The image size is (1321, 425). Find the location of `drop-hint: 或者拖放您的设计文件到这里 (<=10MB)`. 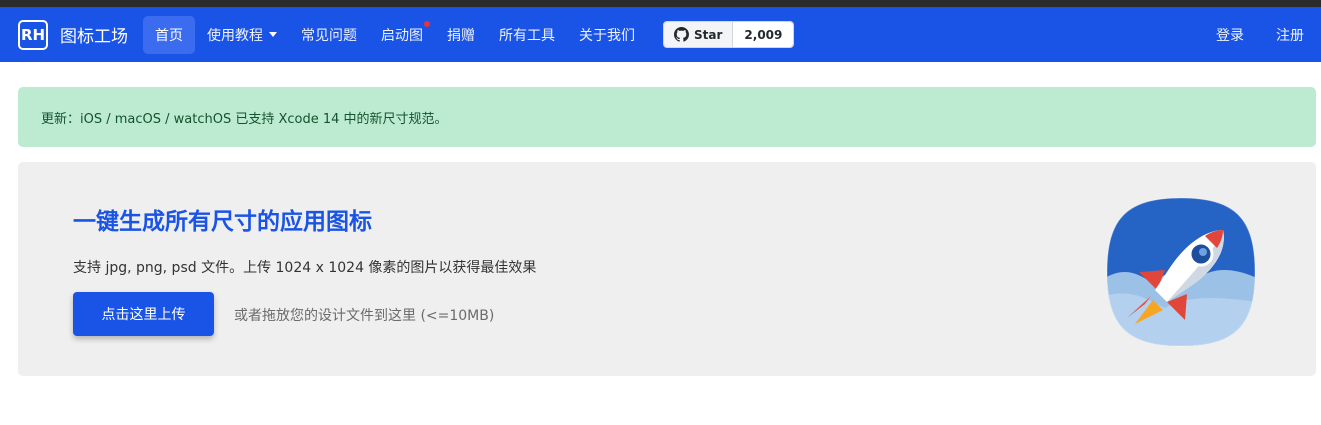

drop-hint: 或者拖放您的设计文件到这里 (<=10MB) is located at coordinates (364, 316).